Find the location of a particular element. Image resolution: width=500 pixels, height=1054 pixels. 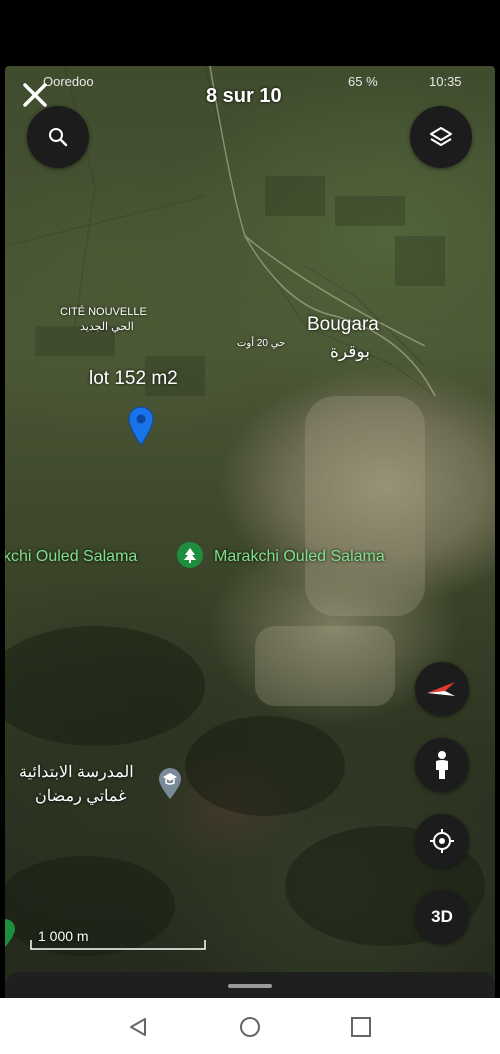

3d-button: 3D is located at coordinates (442, 917).